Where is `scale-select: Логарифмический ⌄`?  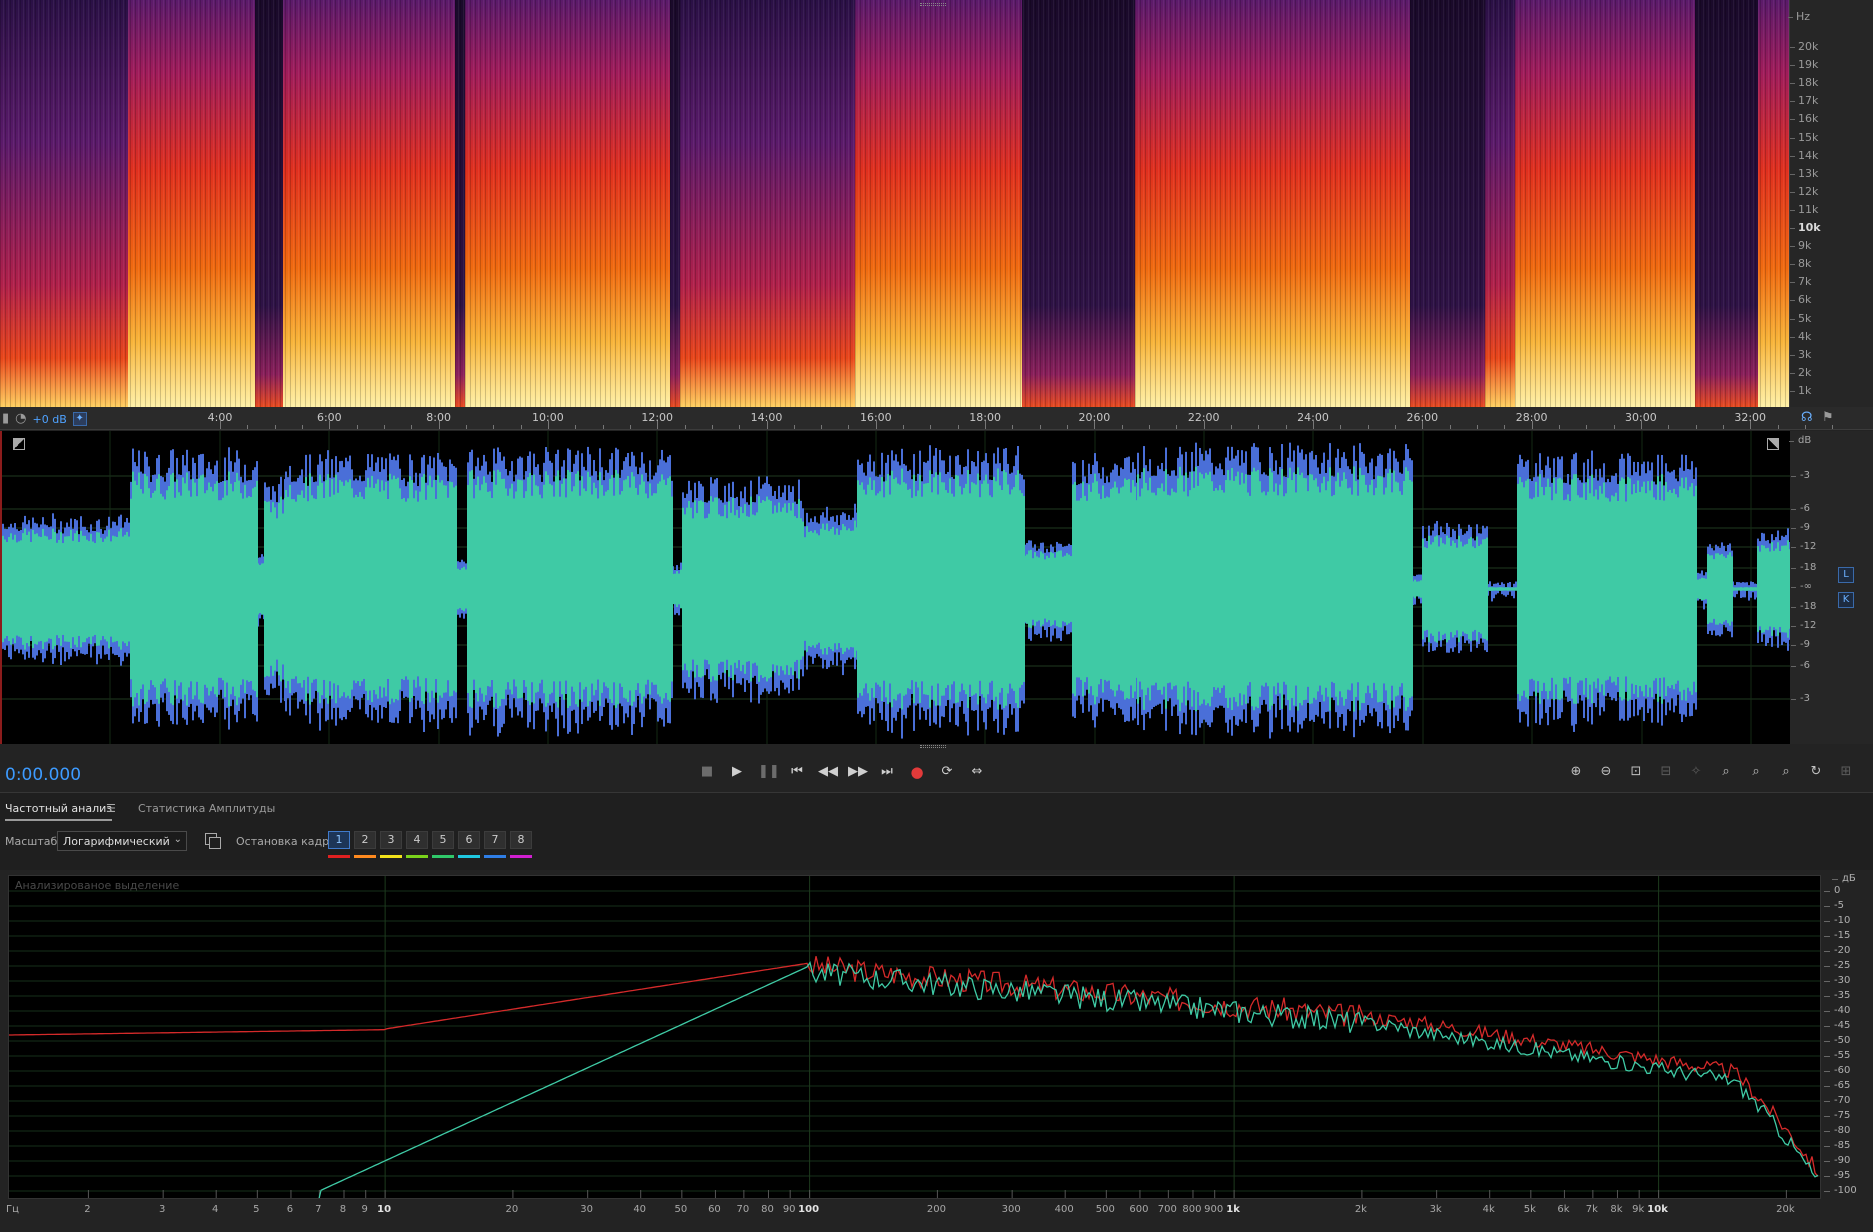
scale-select: Логарифмический ⌄ is located at coordinates (122, 841).